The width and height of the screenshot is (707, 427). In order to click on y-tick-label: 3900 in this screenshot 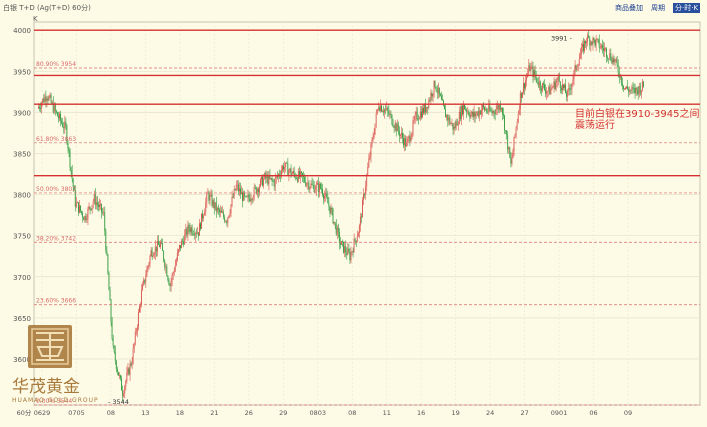, I will do `click(22, 113)`.